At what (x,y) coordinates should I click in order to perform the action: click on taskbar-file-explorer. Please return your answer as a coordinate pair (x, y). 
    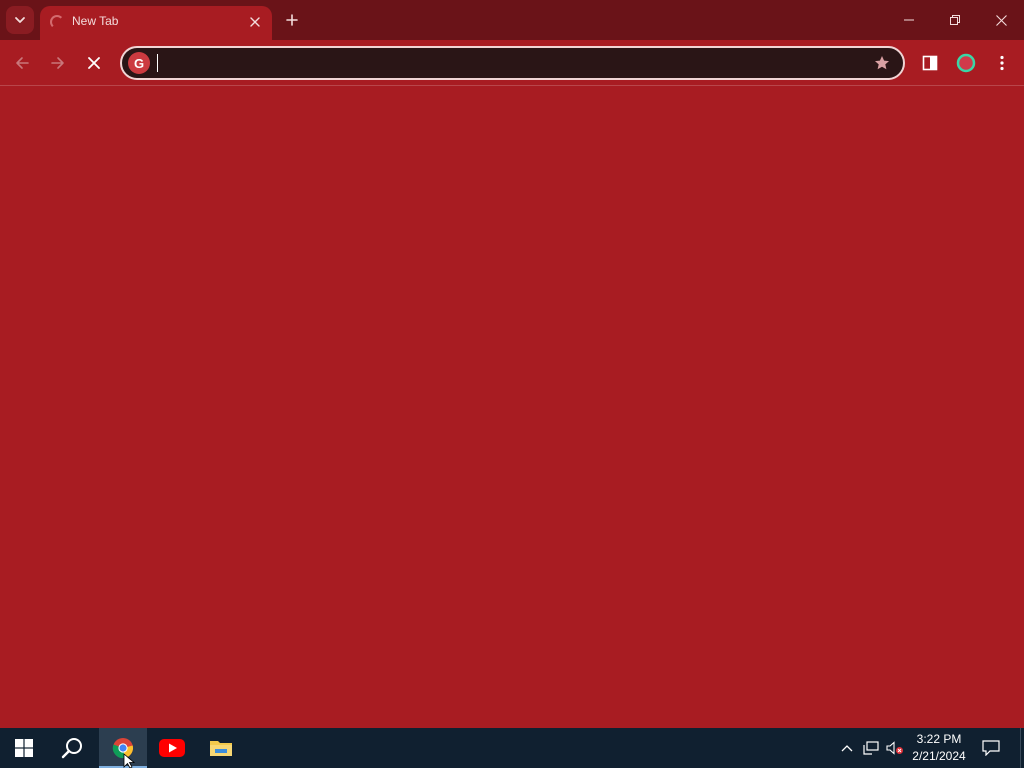
    Looking at the image, I should click on (221, 748).